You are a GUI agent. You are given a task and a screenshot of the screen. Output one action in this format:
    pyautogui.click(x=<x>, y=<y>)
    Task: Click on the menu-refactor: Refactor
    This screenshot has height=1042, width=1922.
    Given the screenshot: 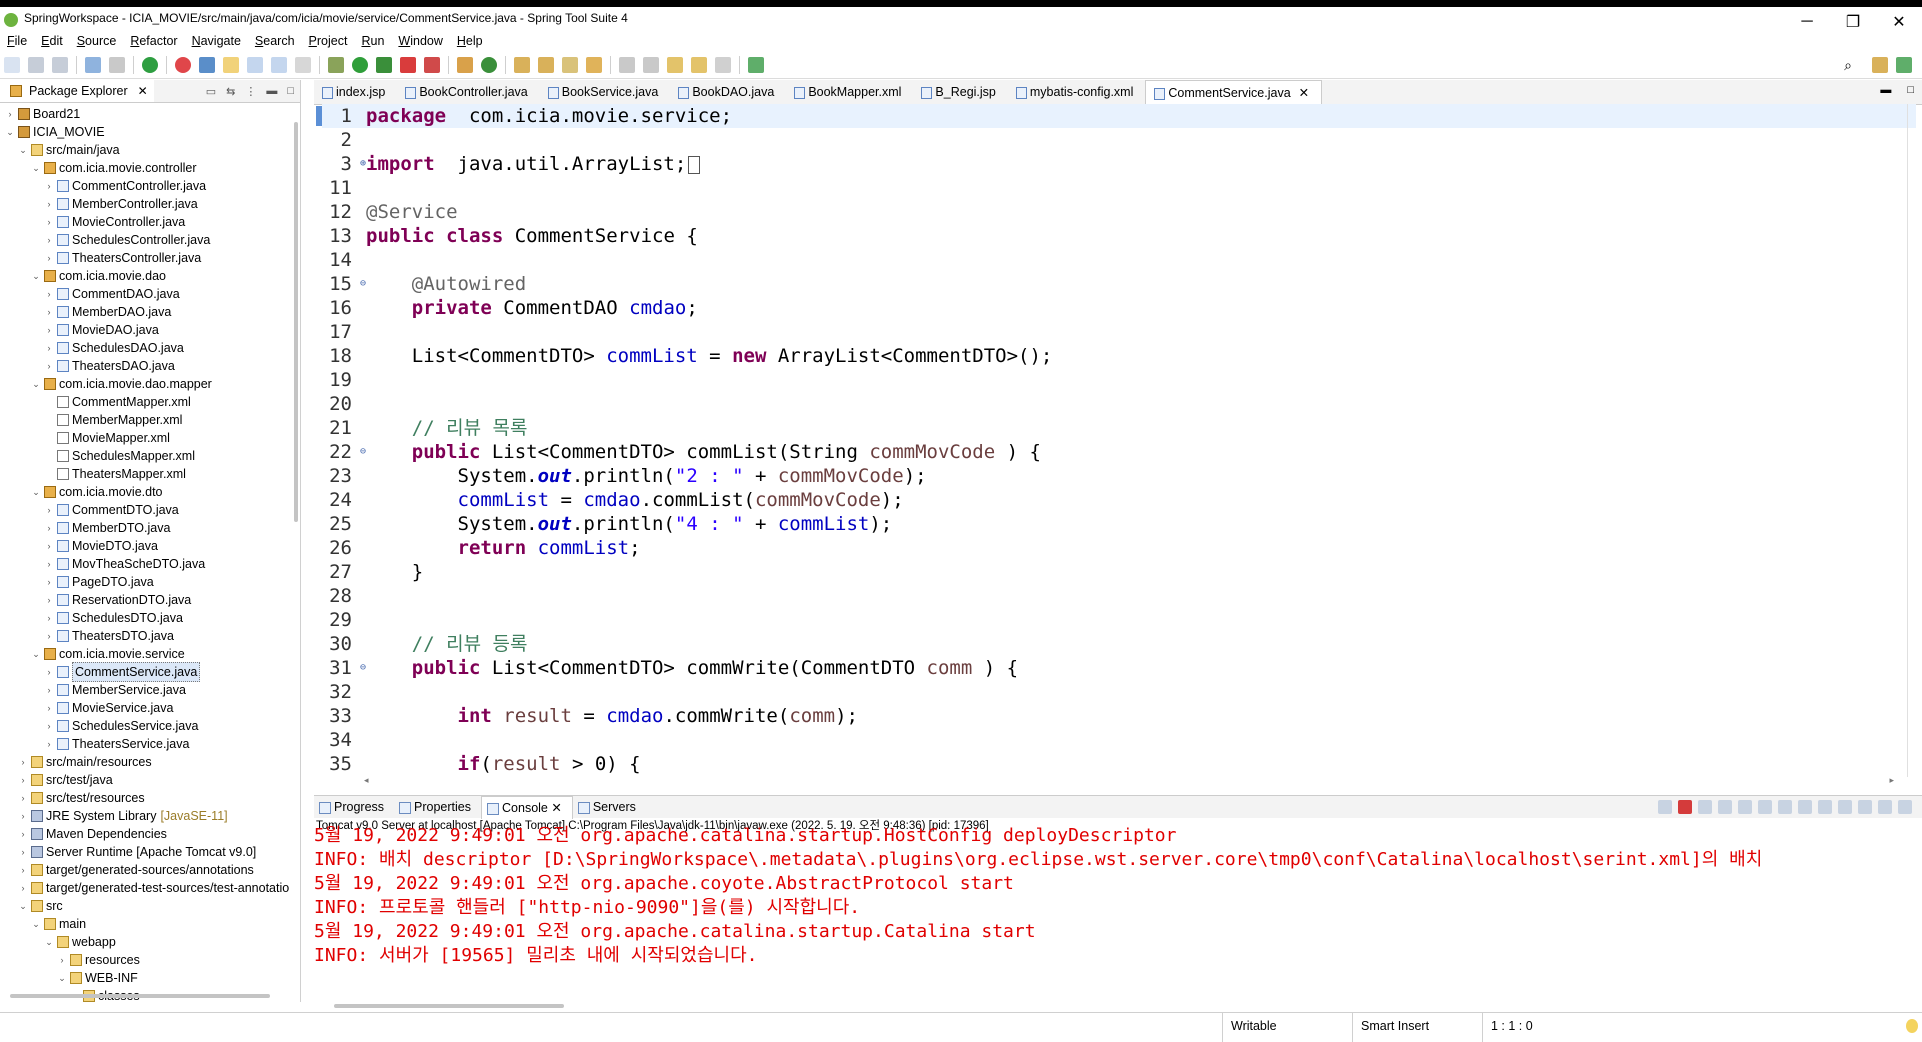 What is the action you would take?
    pyautogui.click(x=153, y=41)
    